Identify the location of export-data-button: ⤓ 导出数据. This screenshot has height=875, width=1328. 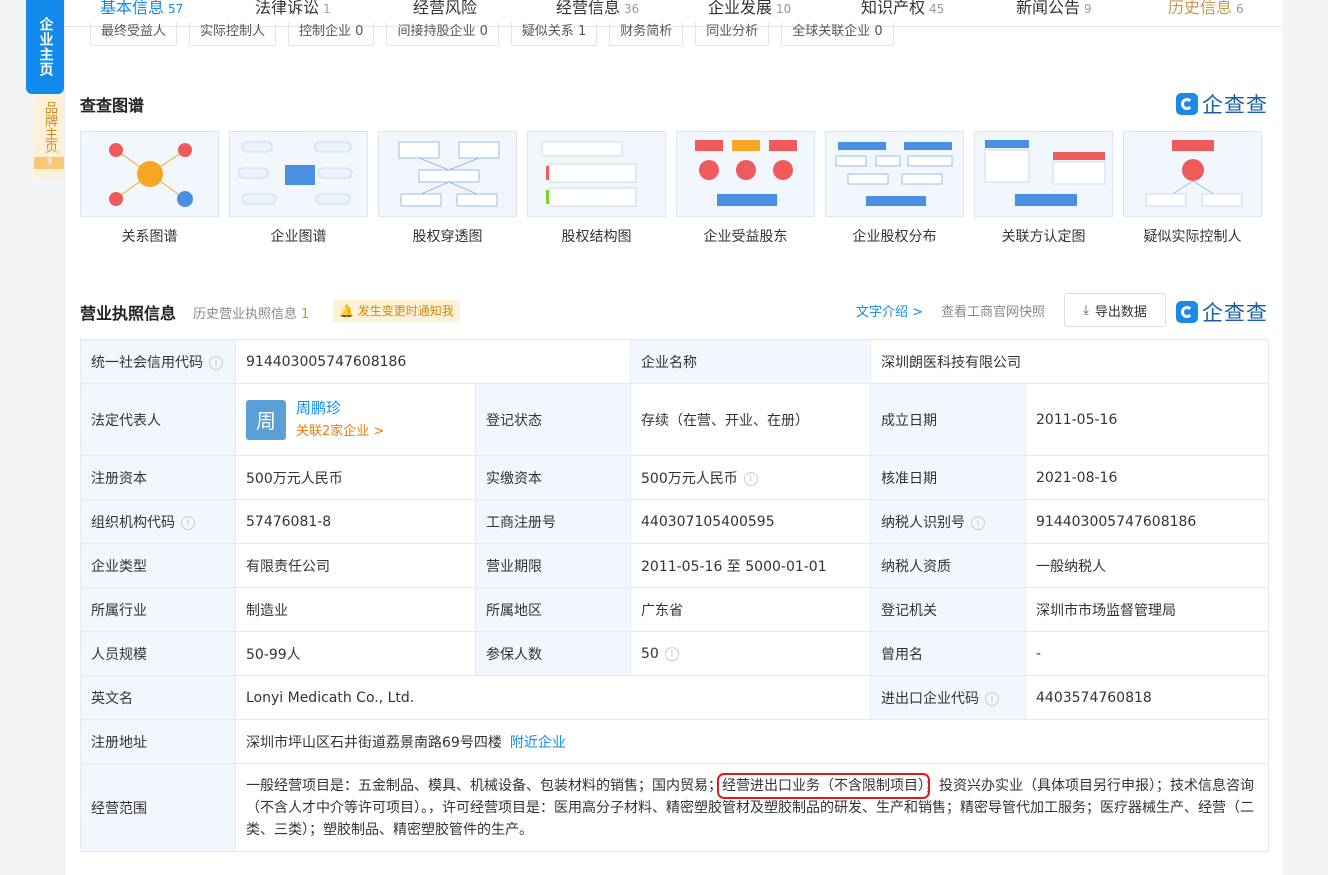
(1115, 310).